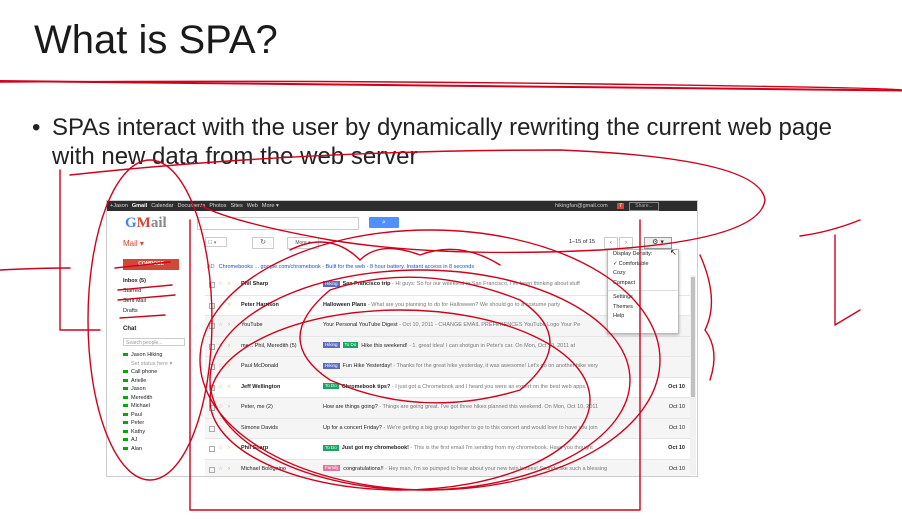  I want to click on refresh-button: ↻, so click(263, 243).